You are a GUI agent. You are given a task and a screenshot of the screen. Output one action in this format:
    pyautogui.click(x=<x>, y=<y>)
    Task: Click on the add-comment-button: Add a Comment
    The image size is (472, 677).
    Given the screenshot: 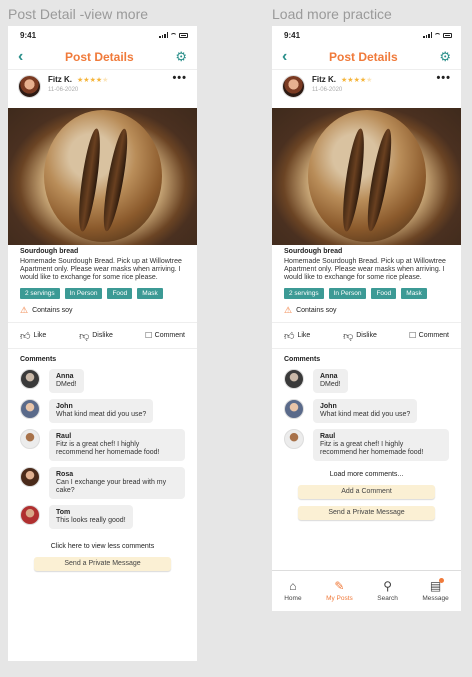 What is the action you would take?
    pyautogui.click(x=366, y=492)
    